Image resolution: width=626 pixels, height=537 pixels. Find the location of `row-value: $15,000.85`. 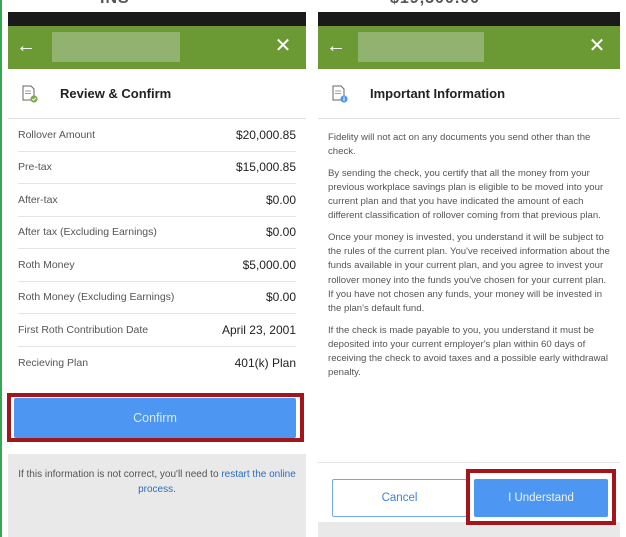

row-value: $15,000.85 is located at coordinates (265, 167).